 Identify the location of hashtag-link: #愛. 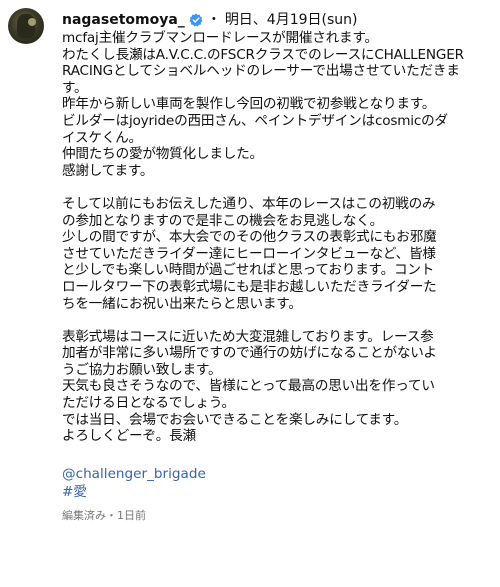
(277, 492).